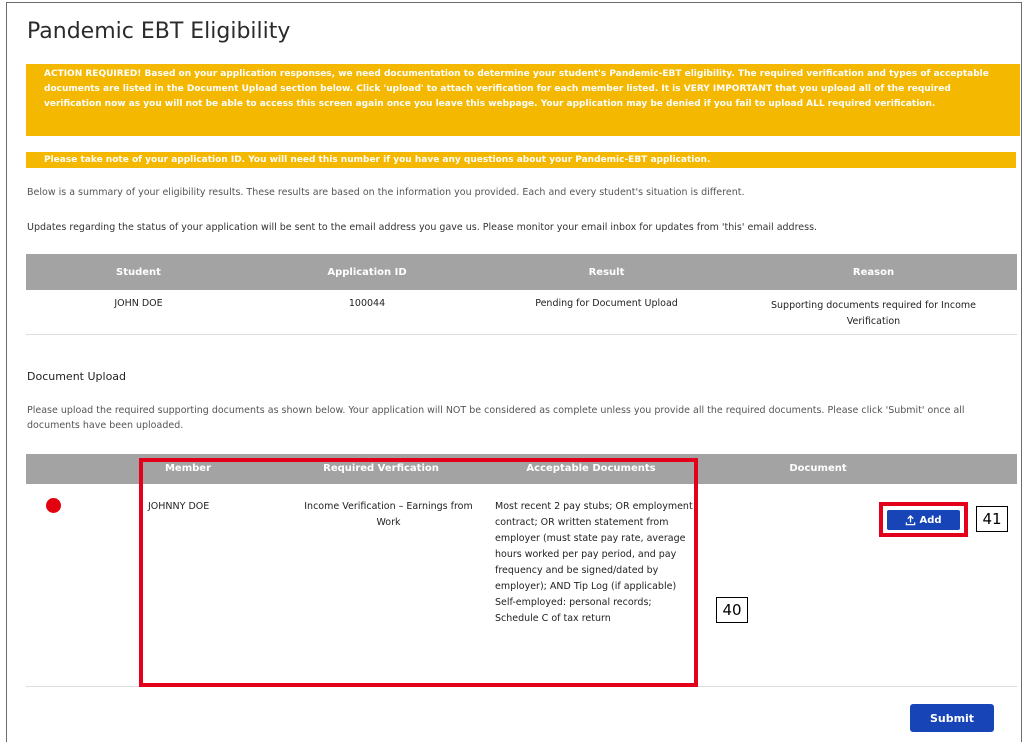  Describe the element at coordinates (952, 718) in the screenshot. I see `submit-button: Submit` at that location.